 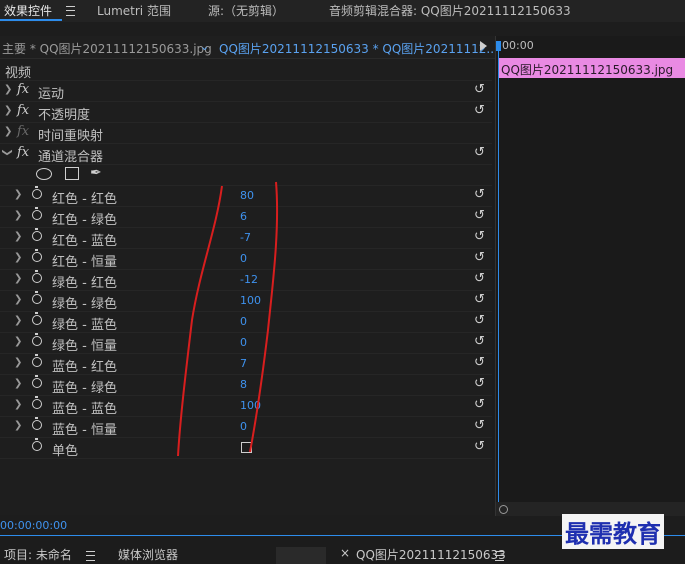 What do you see at coordinates (246, 11) in the screenshot?
I see `tab-source: 源:（无剪辑）` at bounding box center [246, 11].